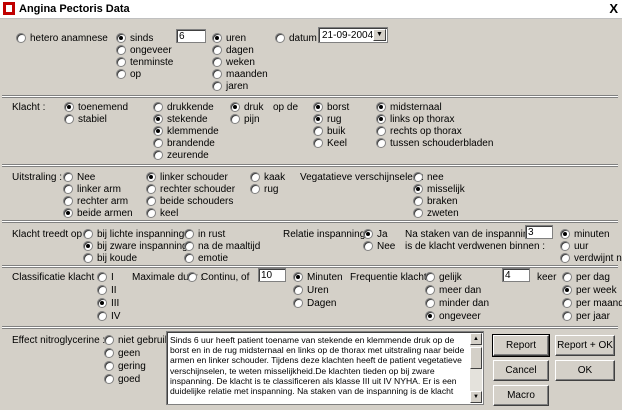 The height and width of the screenshot is (410, 622). I want to click on radio-effect-goed: goed, so click(122, 379).